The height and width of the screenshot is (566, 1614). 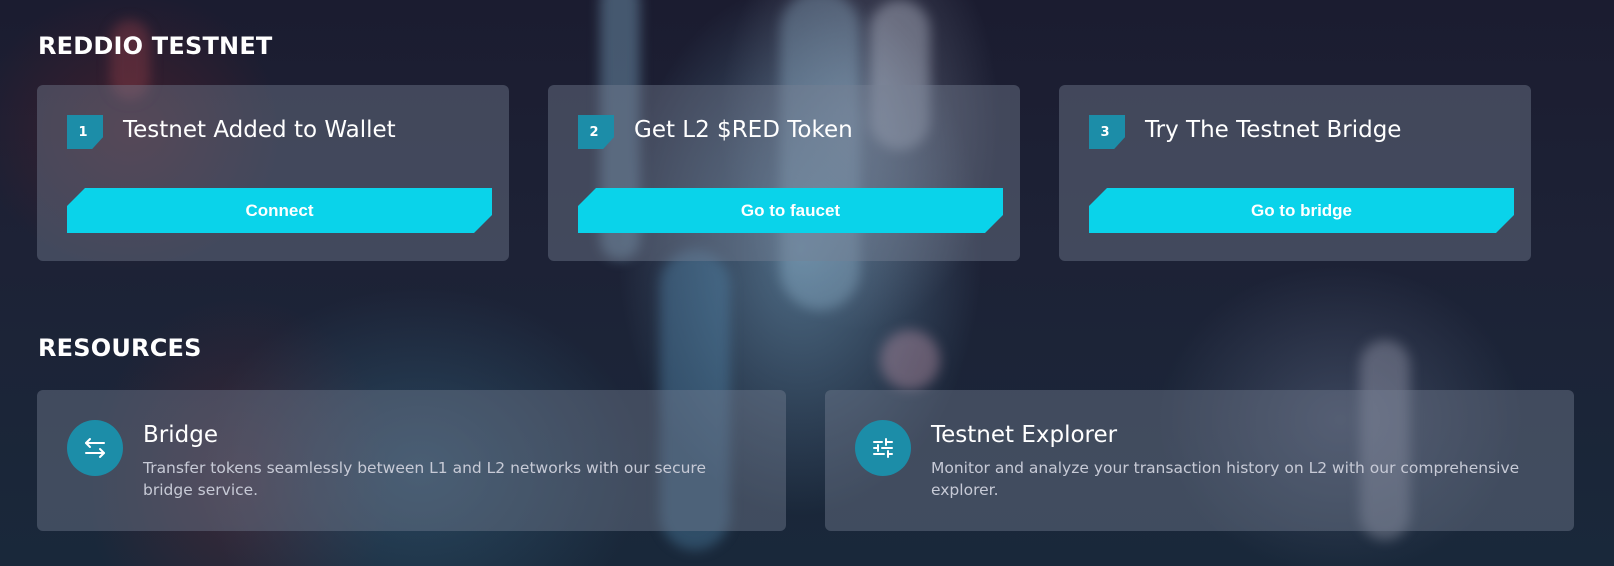 What do you see at coordinates (790, 210) in the screenshot?
I see `go-to-faucet-button: Go to faucet` at bounding box center [790, 210].